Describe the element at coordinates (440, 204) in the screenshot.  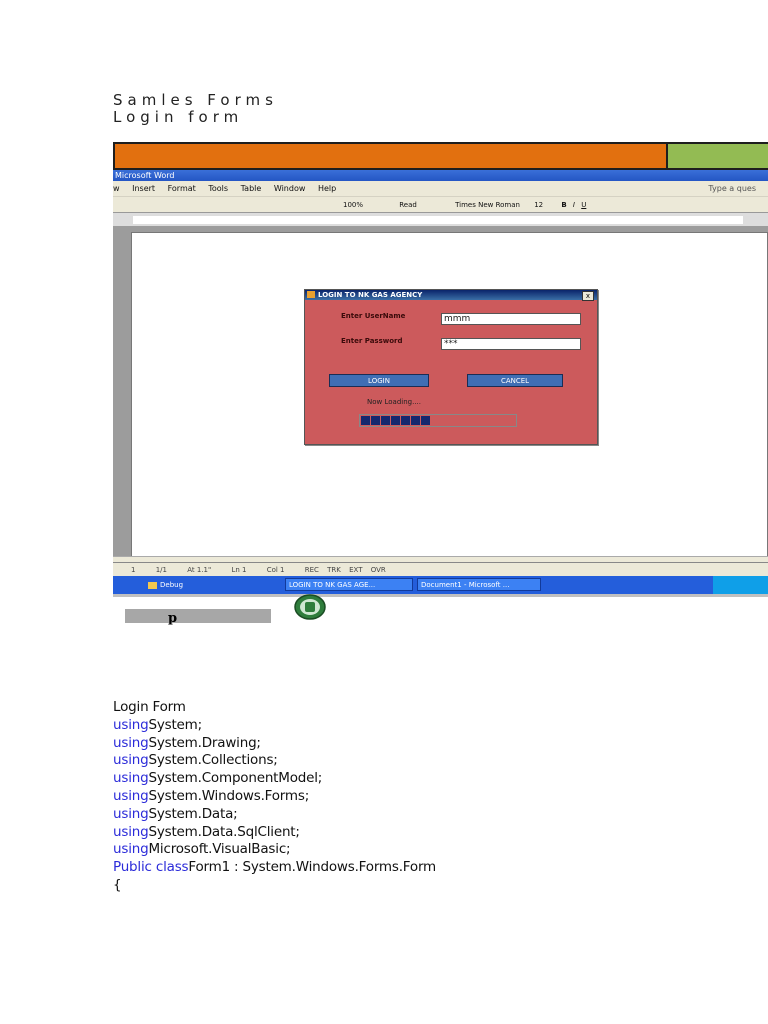
I see `word-toolbar: 100% Read Times New Roman 12 B I U` at that location.